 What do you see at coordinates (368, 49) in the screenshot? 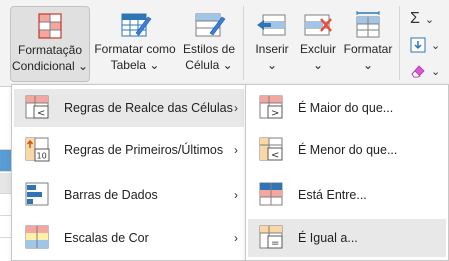
I see `format-label: Formatar` at bounding box center [368, 49].